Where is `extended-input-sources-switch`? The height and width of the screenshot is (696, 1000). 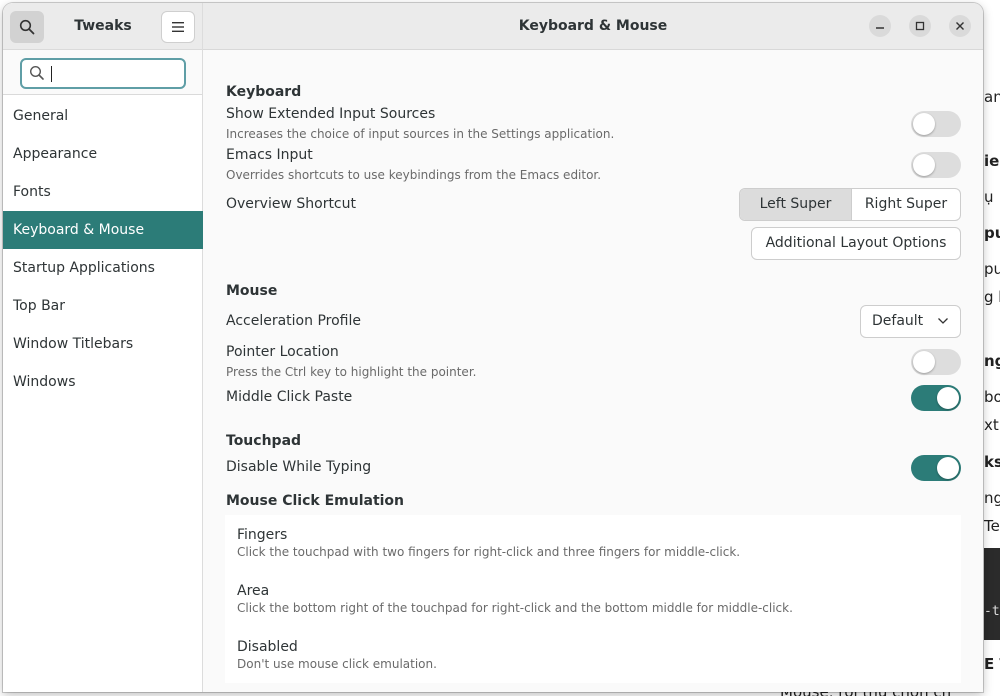
extended-input-sources-switch is located at coordinates (936, 124).